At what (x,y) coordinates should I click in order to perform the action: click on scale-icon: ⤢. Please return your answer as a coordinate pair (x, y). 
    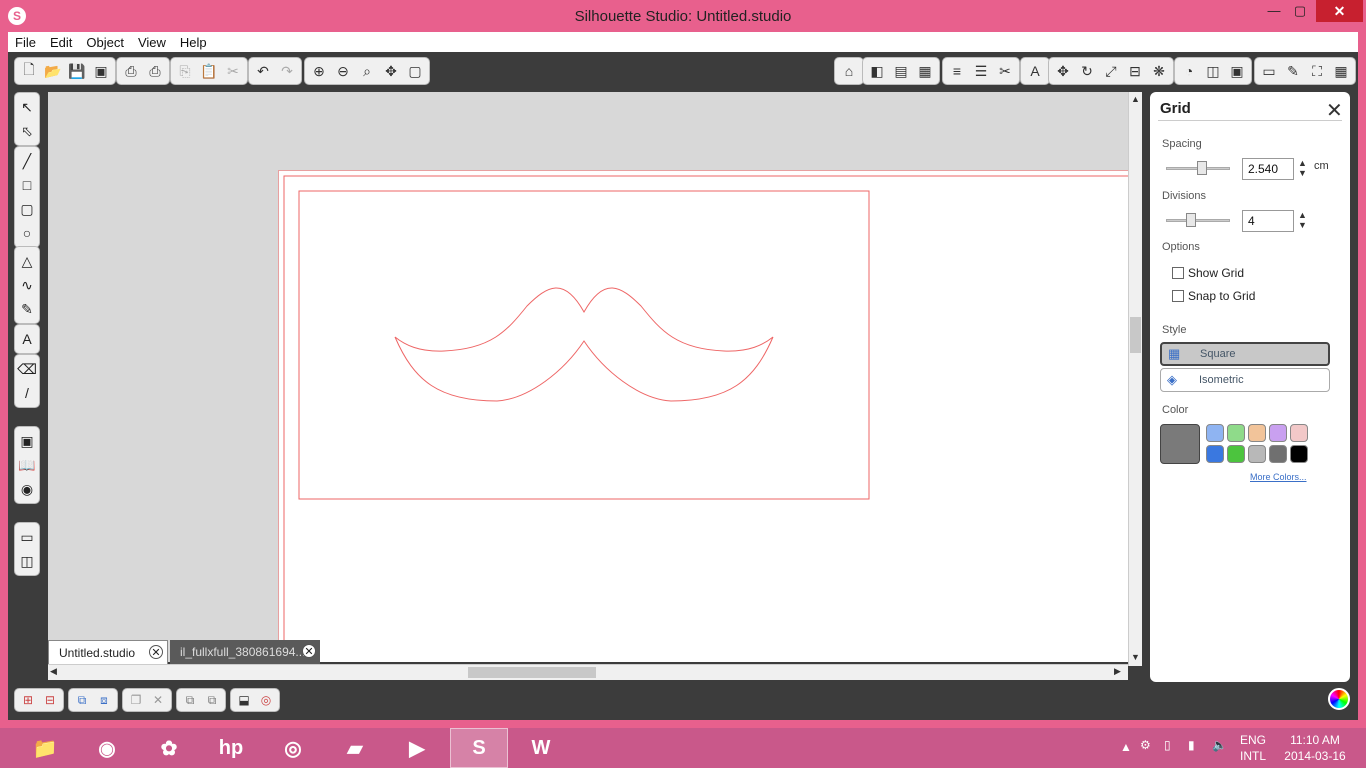
    Looking at the image, I should click on (1111, 71).